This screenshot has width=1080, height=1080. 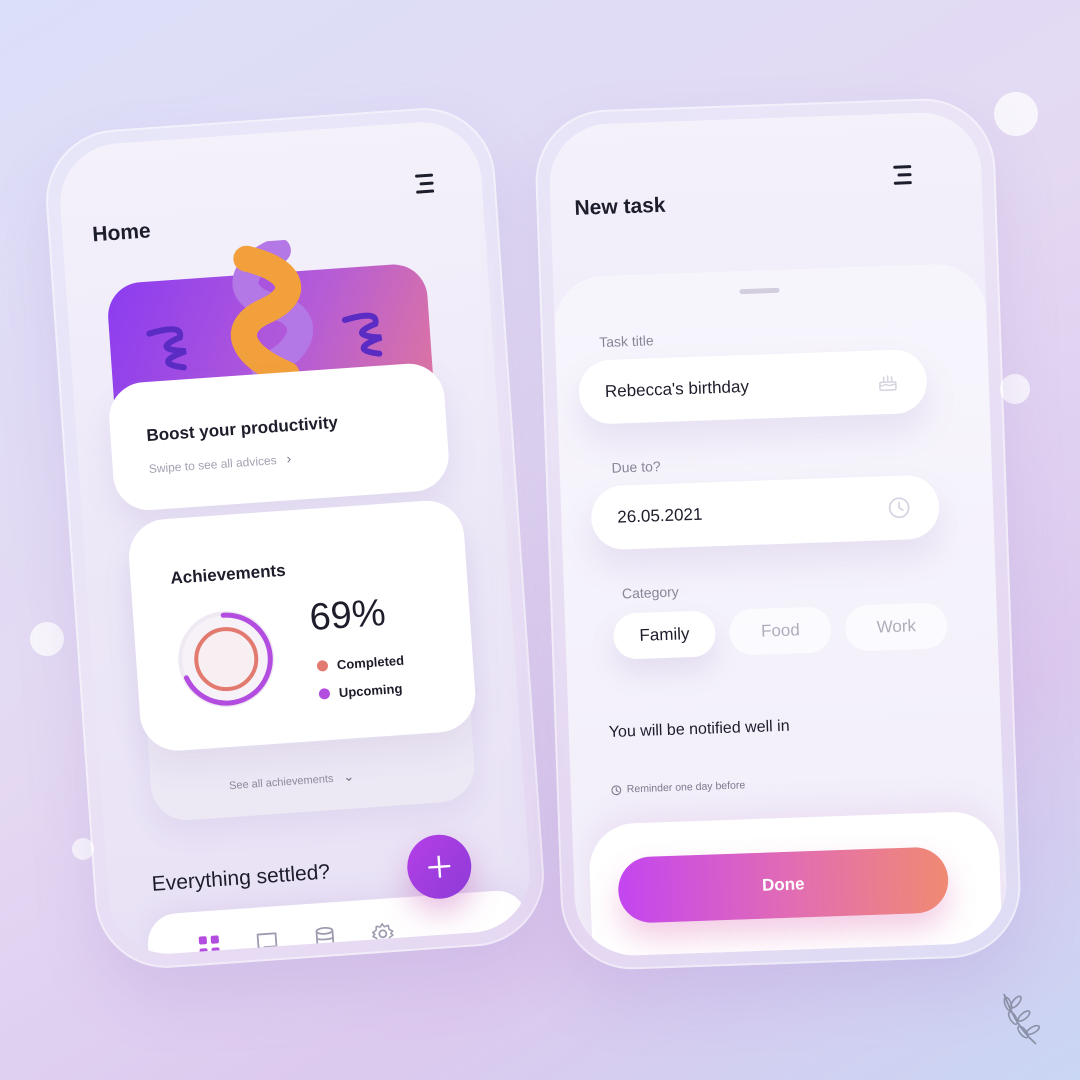 I want to click on swipe-advices-link: Swipe to see all advices ›, so click(x=220, y=463).